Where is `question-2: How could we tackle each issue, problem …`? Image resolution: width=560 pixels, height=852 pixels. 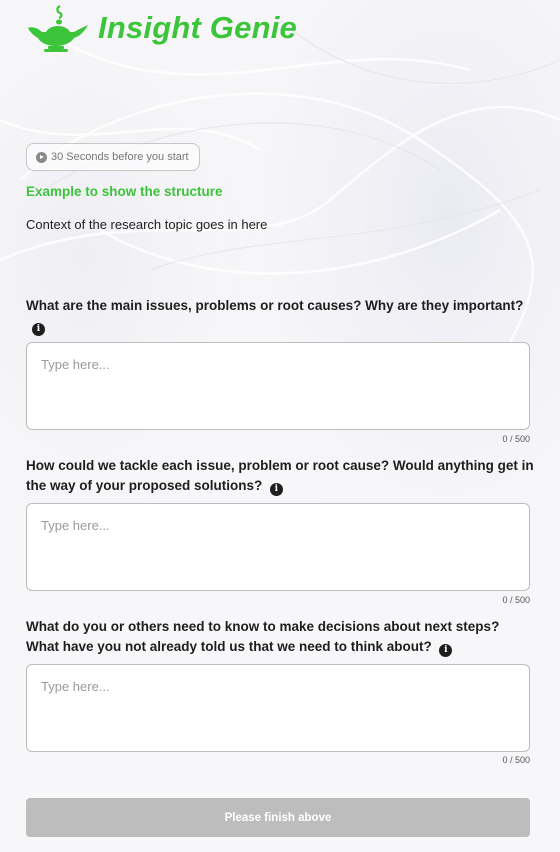
question-2: How could we tackle each issue, problem … is located at coordinates (280, 476).